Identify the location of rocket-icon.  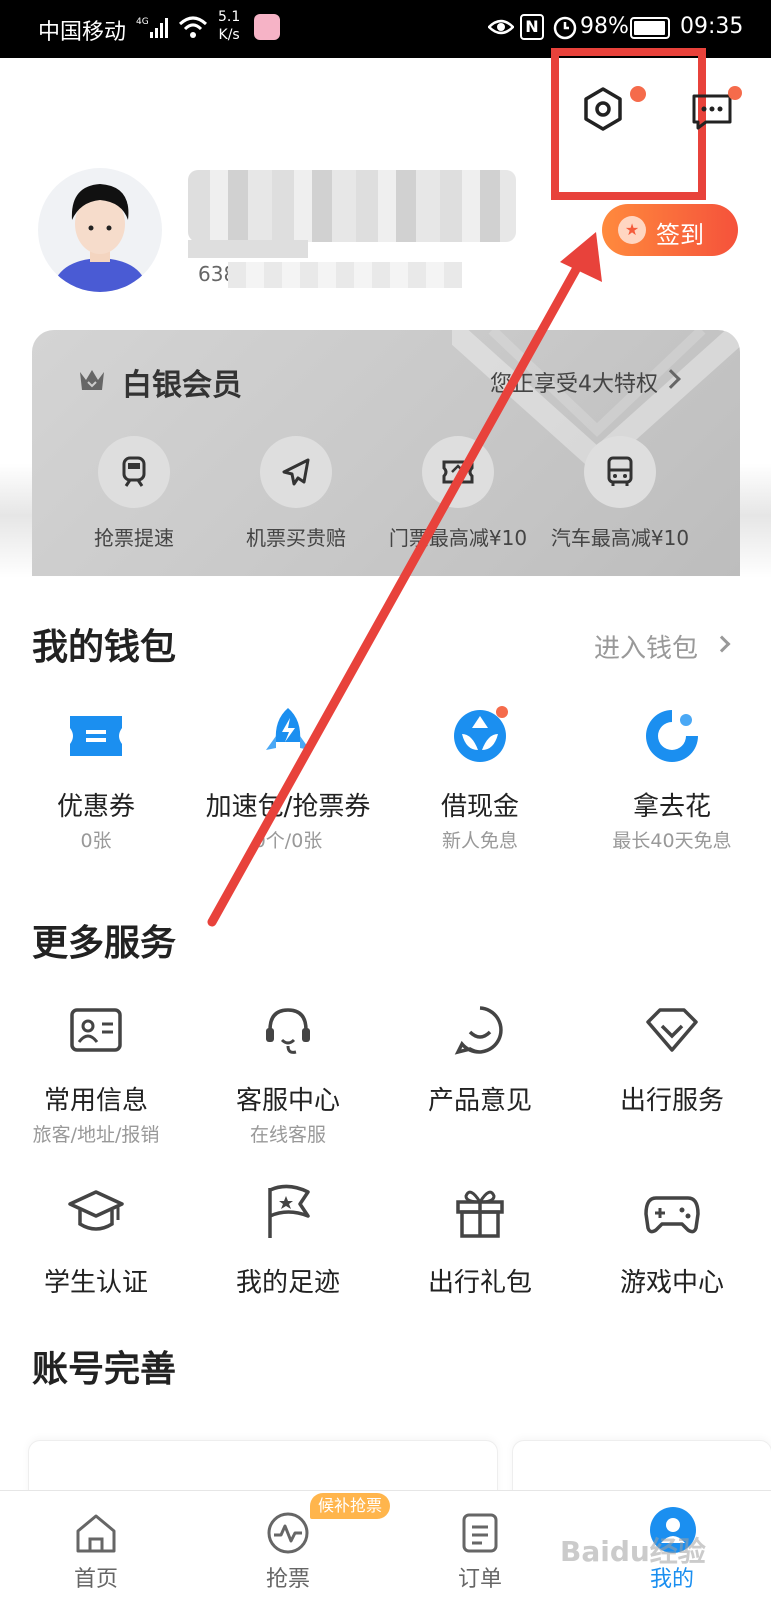
(288, 729).